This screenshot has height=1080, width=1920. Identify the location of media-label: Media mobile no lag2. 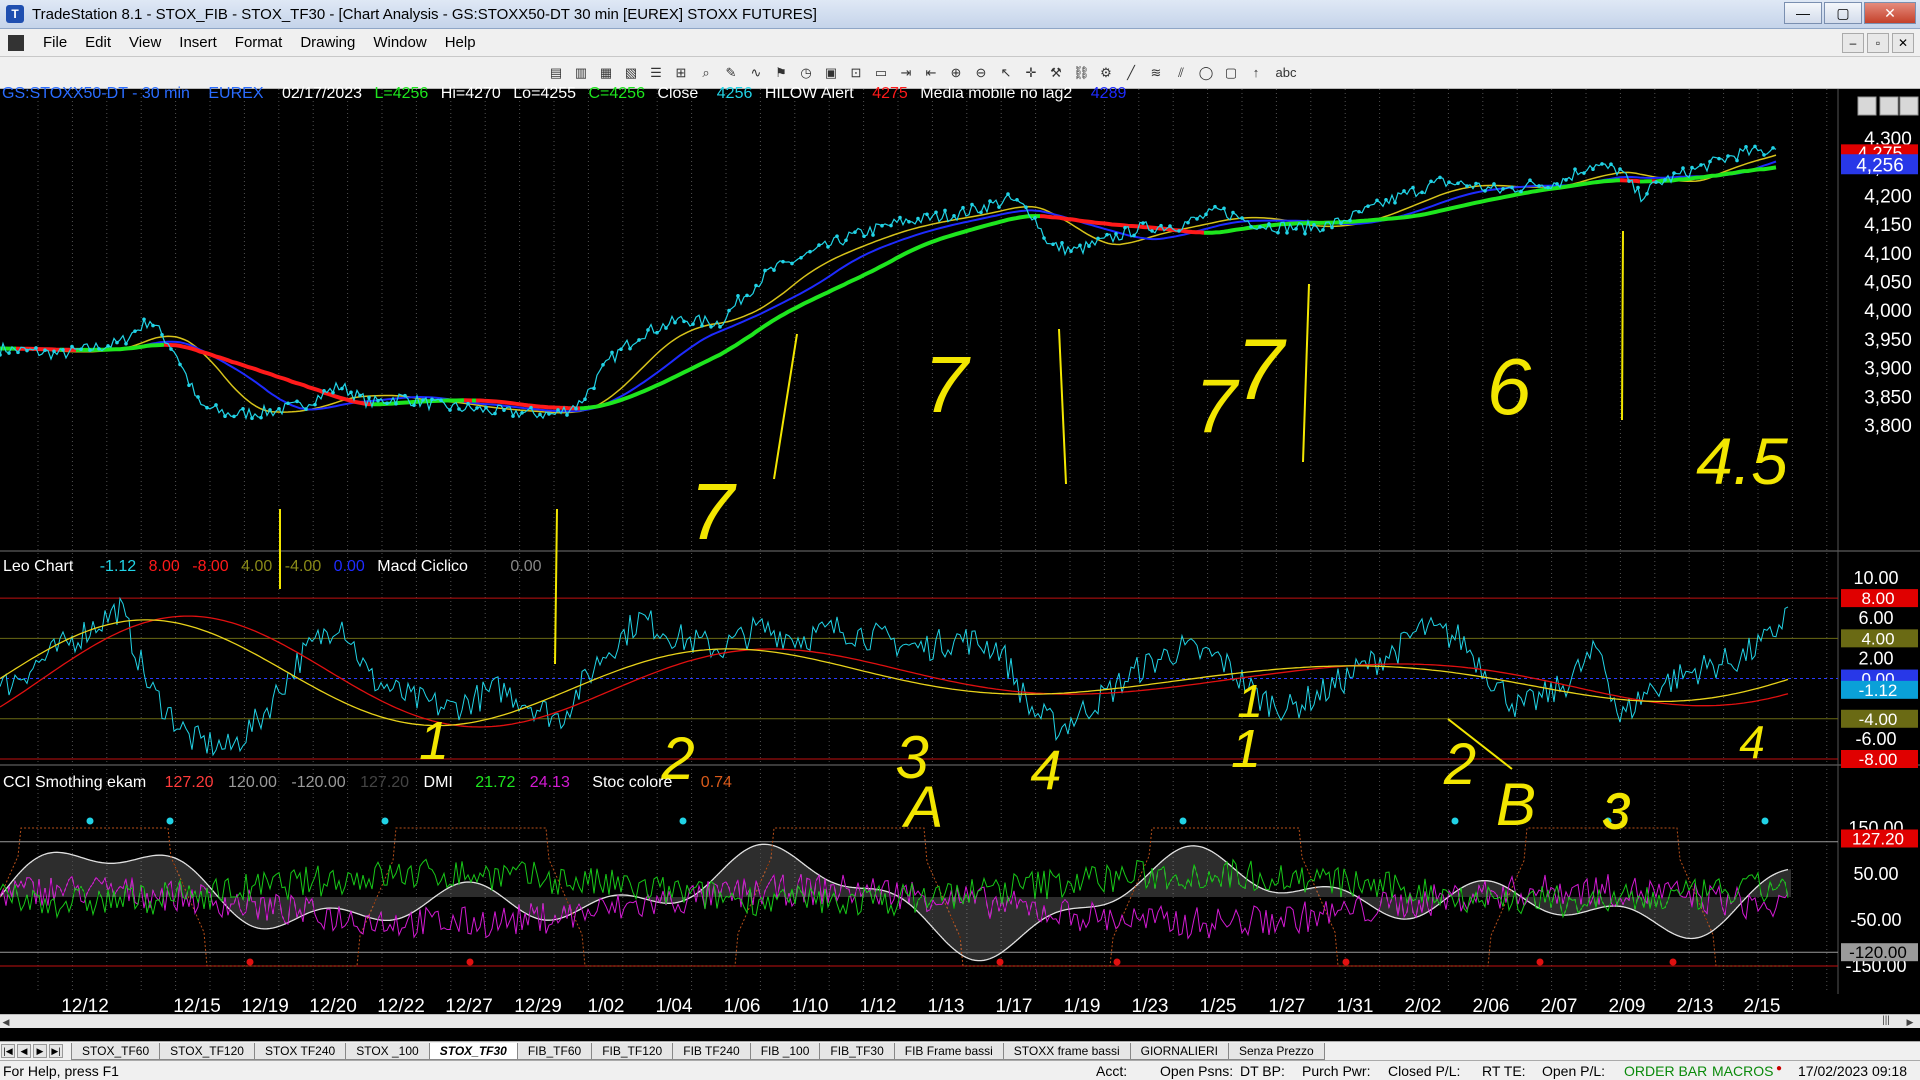
(996, 93).